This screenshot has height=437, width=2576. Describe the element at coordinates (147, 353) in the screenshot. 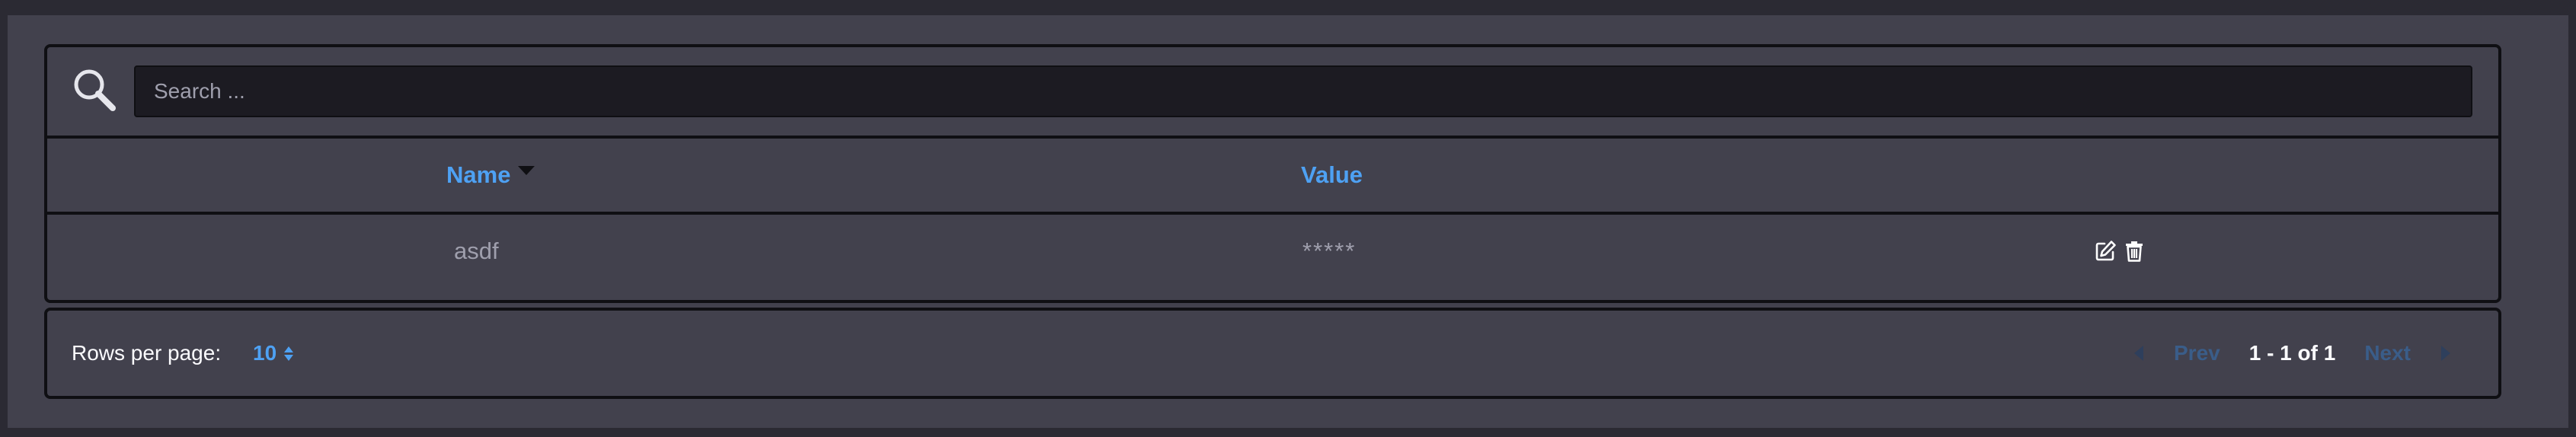

I see `rows-per-page-label: Rows per page:` at that location.